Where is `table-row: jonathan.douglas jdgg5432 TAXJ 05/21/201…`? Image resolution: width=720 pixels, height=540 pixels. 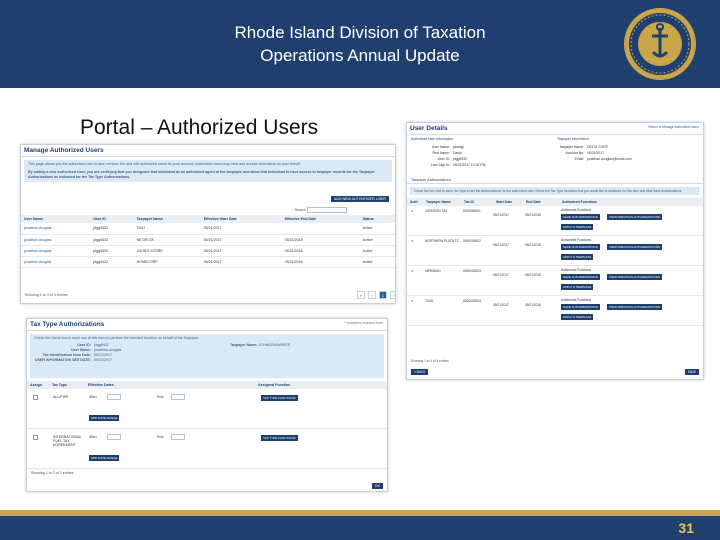 table-row: jonathan.douglas jdgg5432 TAXJ 05/21/201… is located at coordinates (208, 229).